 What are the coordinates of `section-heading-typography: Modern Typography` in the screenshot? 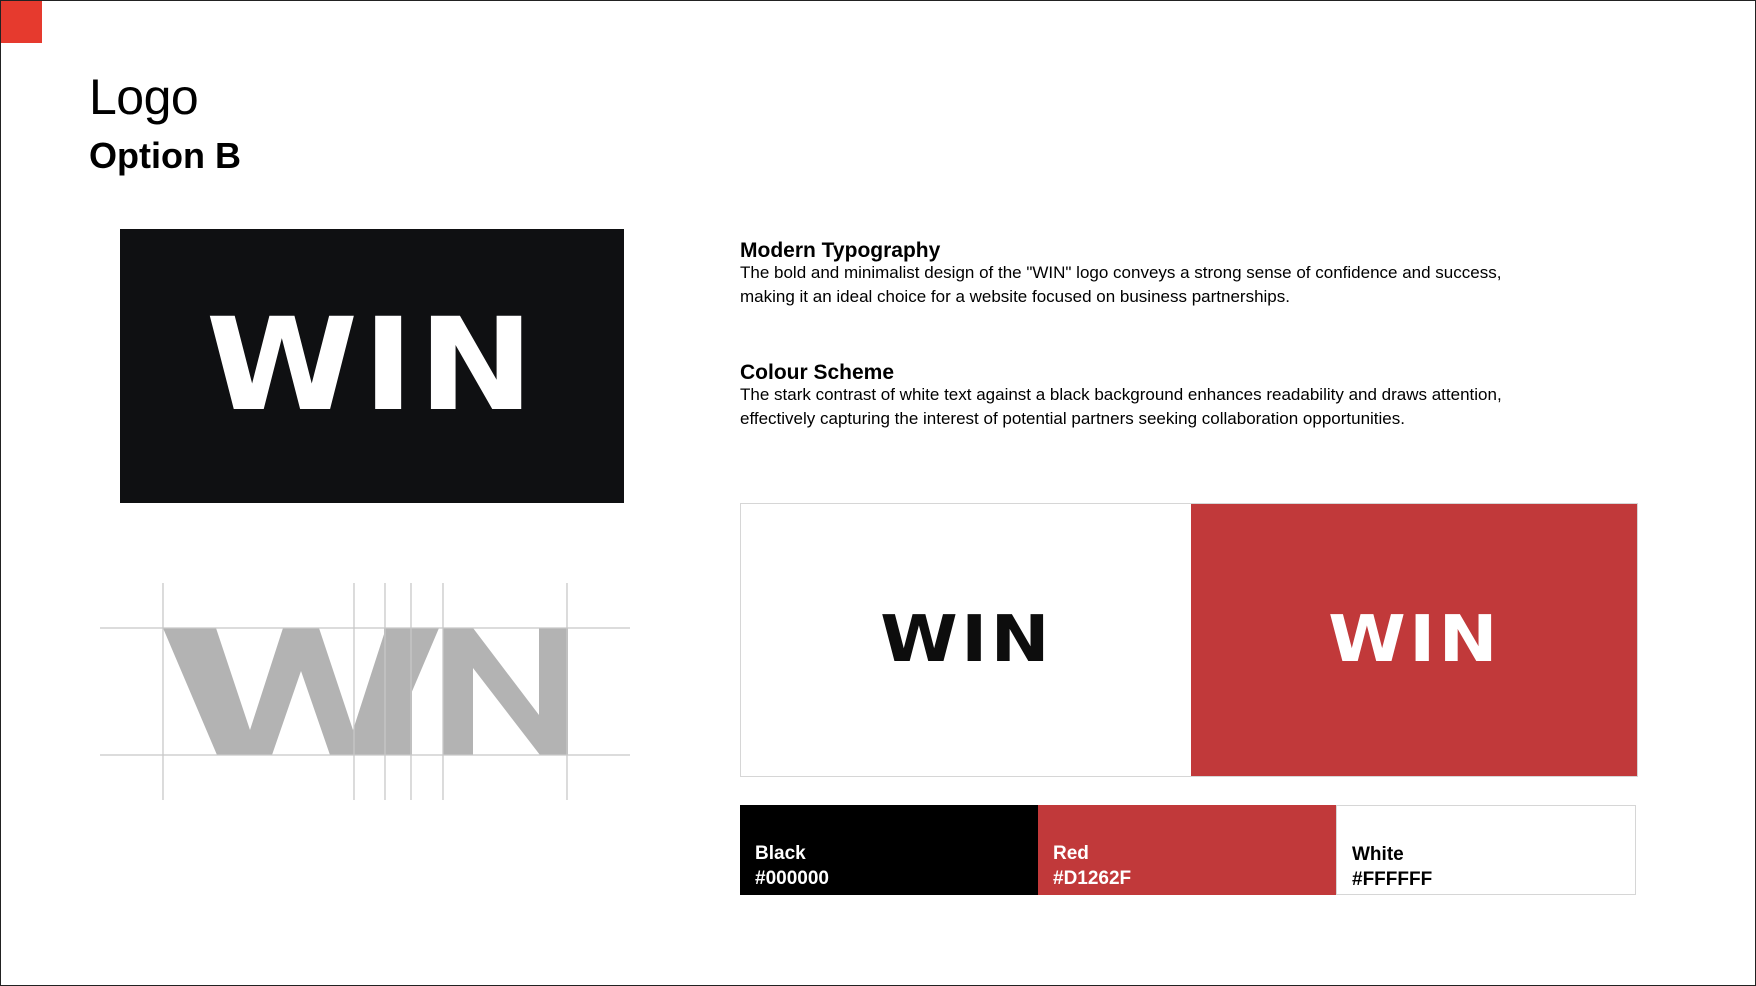 It's located at (840, 250).